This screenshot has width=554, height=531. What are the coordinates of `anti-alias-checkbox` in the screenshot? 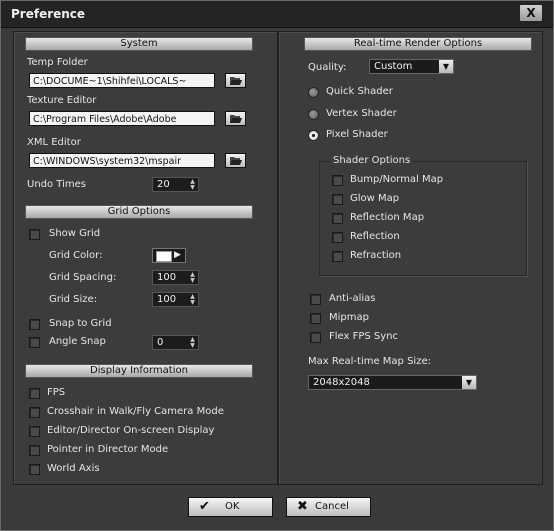 It's located at (315, 299).